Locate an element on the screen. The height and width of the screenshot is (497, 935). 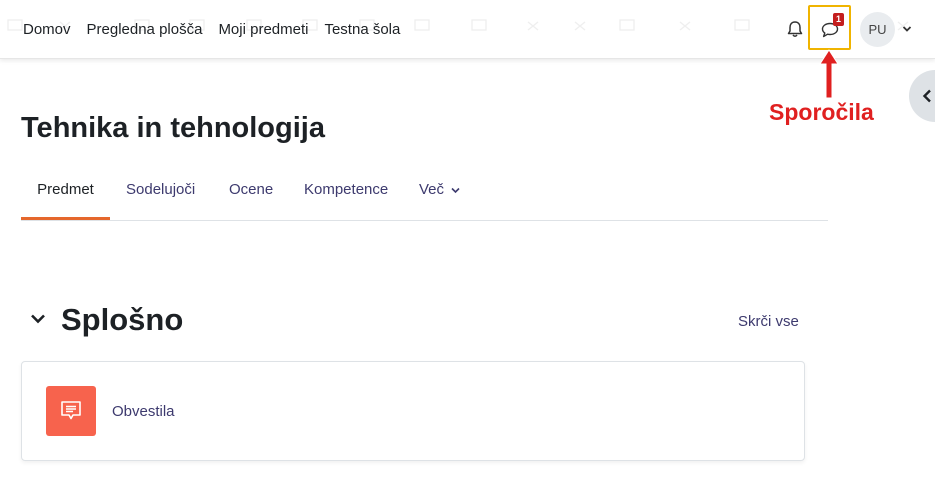
section-title: Splošno is located at coordinates (122, 319).